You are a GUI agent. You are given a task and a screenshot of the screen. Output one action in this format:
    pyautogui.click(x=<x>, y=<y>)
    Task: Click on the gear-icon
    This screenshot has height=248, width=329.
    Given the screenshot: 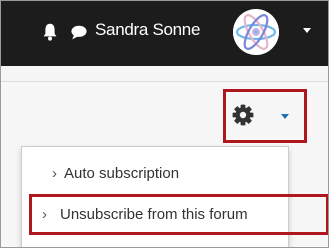 What is the action you would take?
    pyautogui.click(x=243, y=115)
    